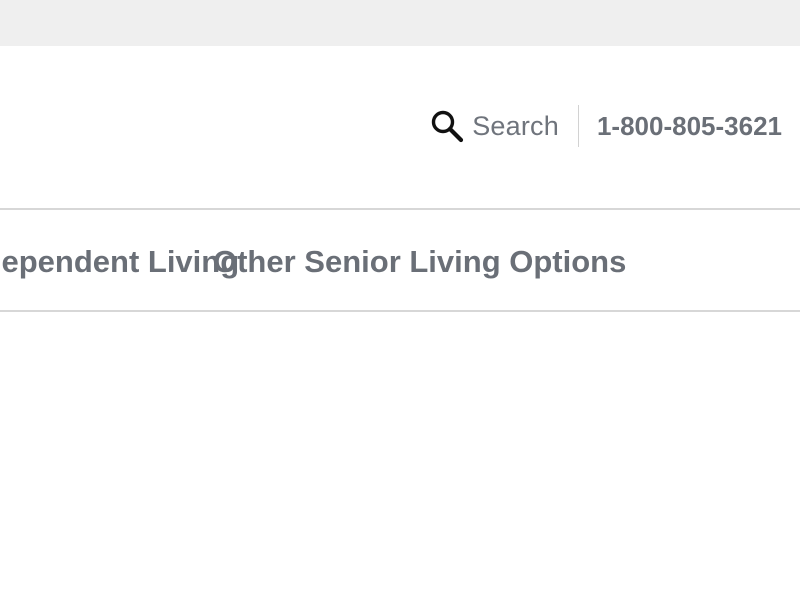 This screenshot has width=800, height=600. Describe the element at coordinates (400, 23) in the screenshot. I see `top-bar-strip` at that location.